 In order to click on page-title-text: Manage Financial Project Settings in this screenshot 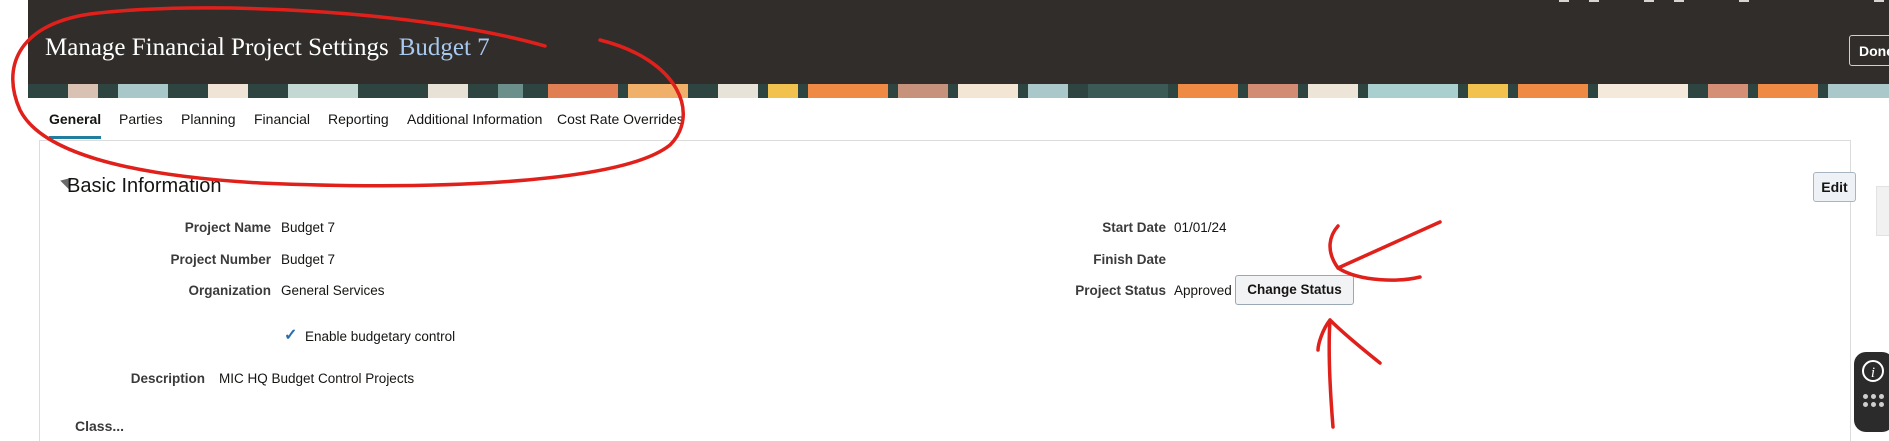, I will do `click(217, 47)`.